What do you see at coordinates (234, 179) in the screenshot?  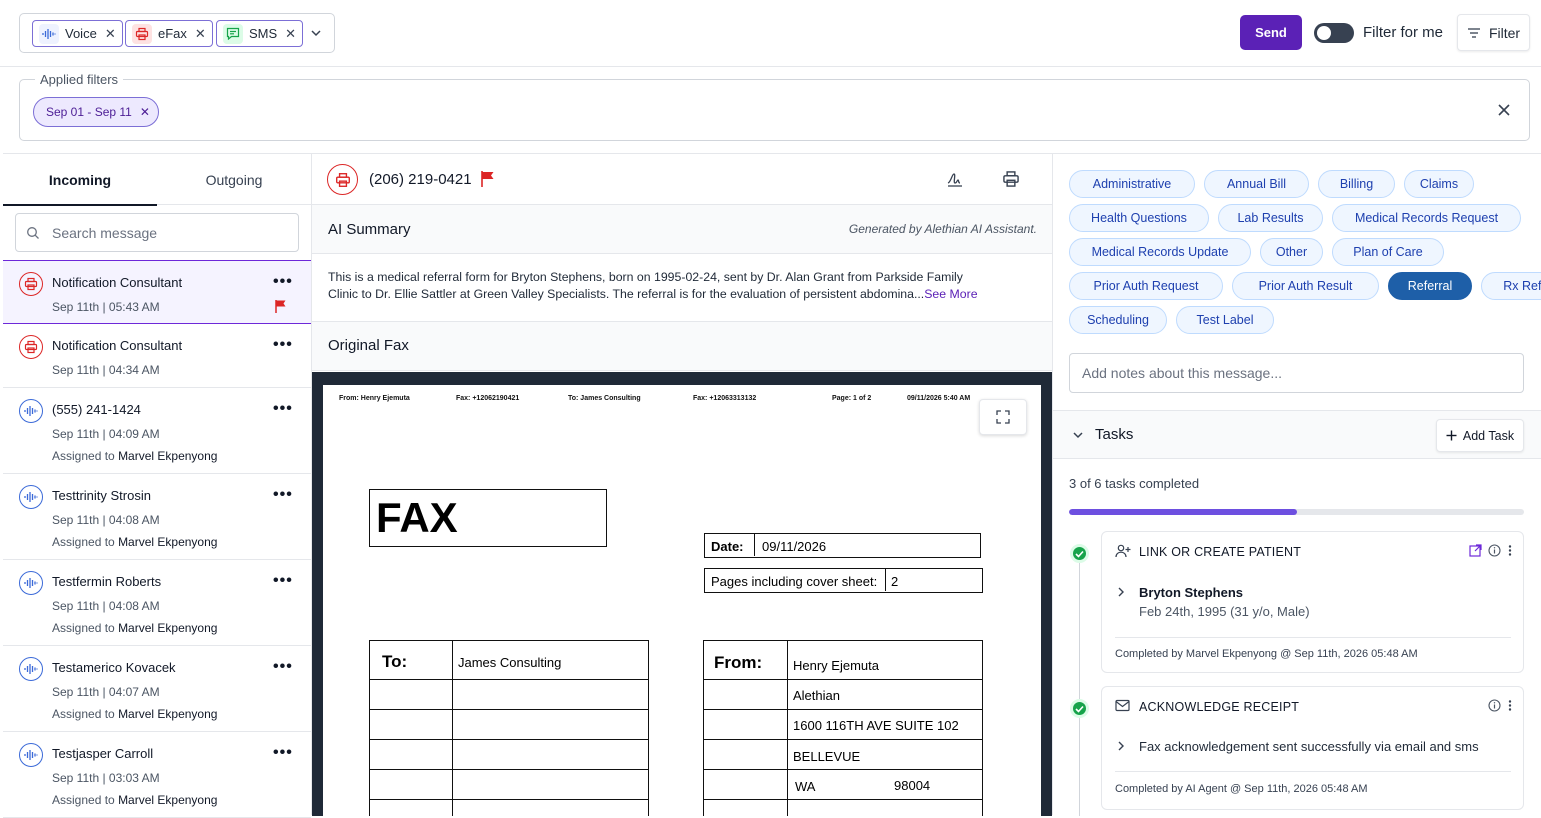 I see `tab-outgoing: Outgoing` at bounding box center [234, 179].